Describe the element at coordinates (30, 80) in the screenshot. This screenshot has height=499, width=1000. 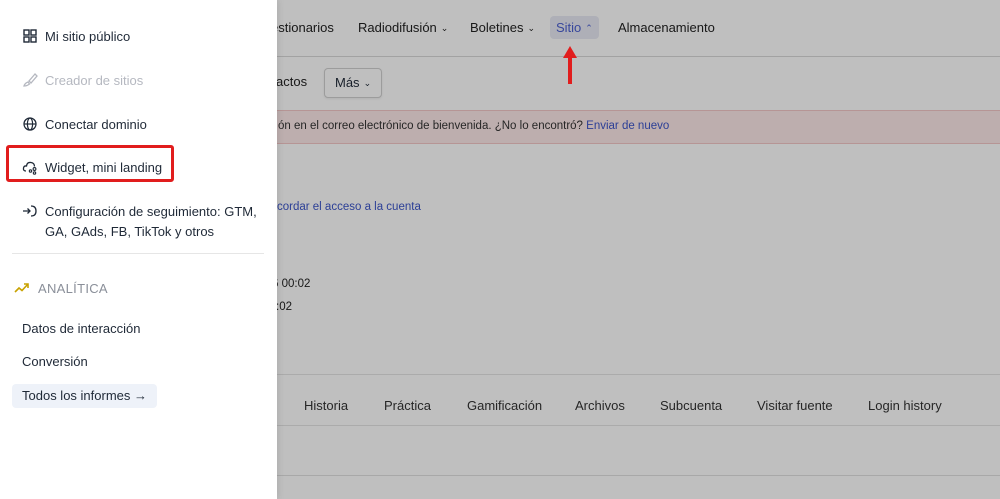
I see `brush-icon` at that location.